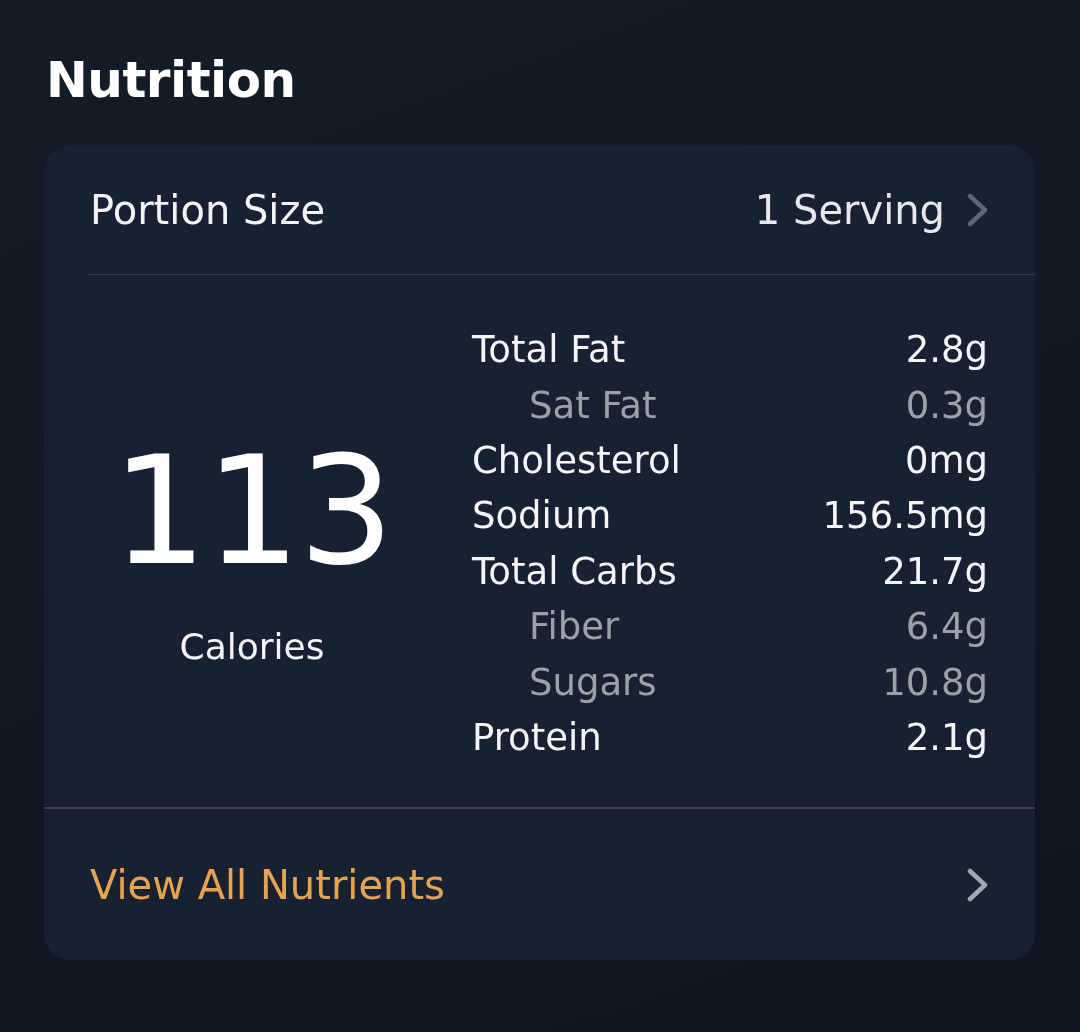 Image resolution: width=1080 pixels, height=1032 pixels. I want to click on nutrient-name: Sodium, so click(542, 516).